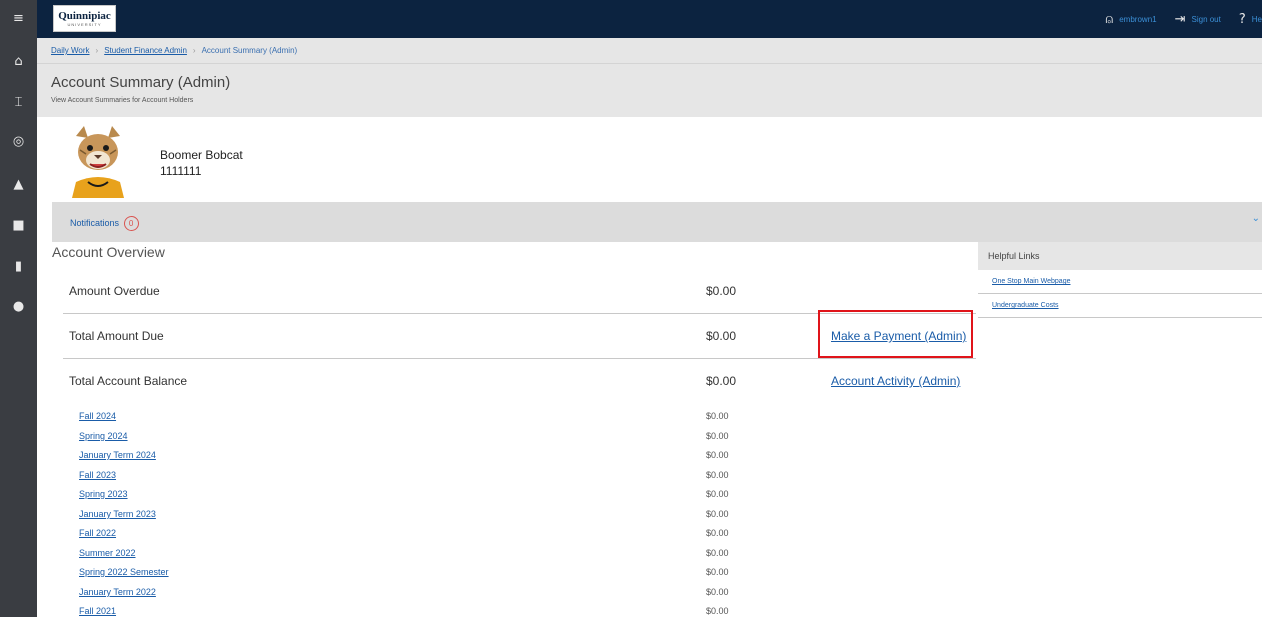 Image resolution: width=1262 pixels, height=617 pixels. What do you see at coordinates (18, 266) in the screenshot?
I see `book-icon: ▮` at bounding box center [18, 266].